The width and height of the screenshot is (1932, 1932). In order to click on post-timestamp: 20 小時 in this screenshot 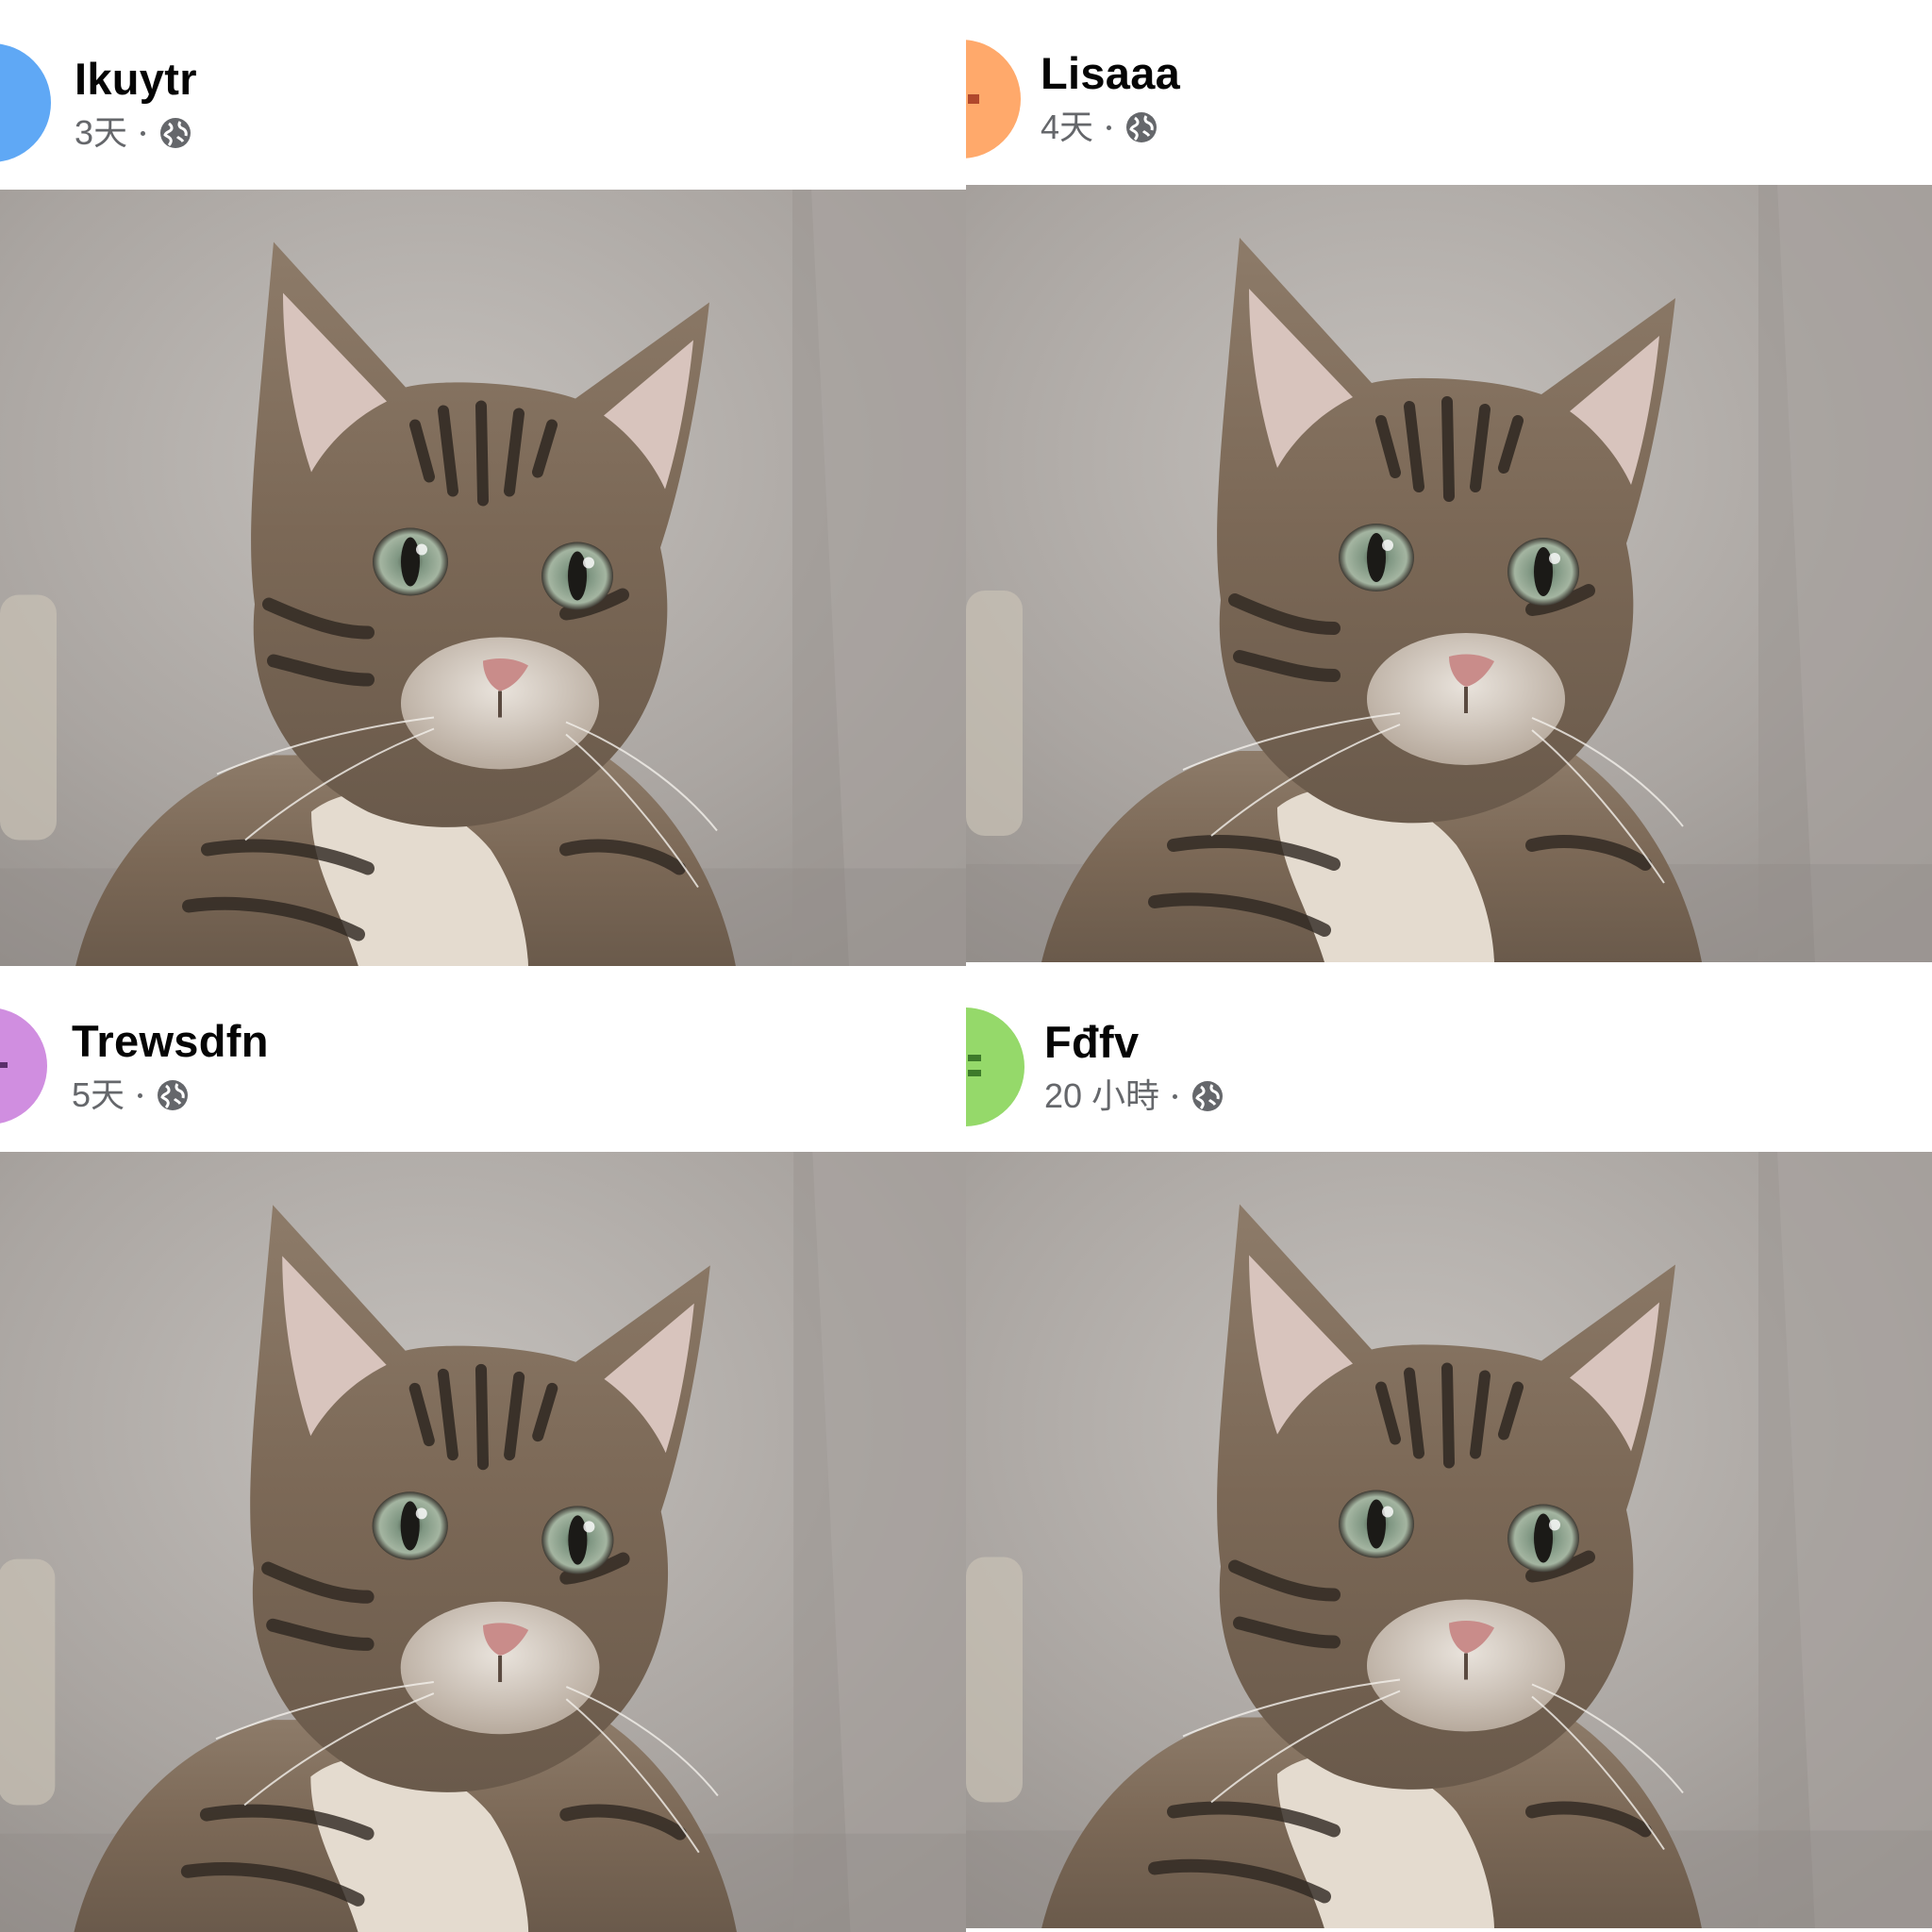, I will do `click(1101, 1096)`.